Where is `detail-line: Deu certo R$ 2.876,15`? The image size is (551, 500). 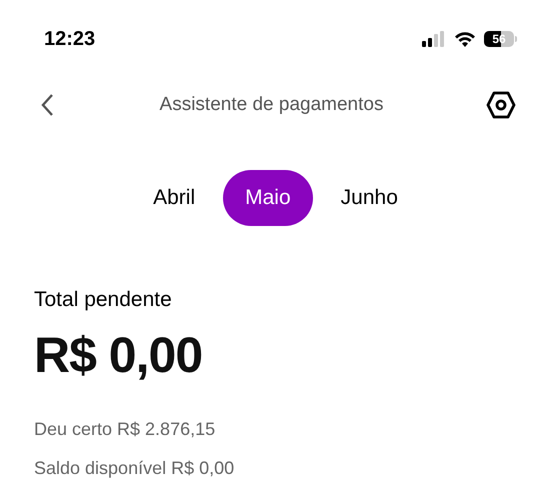
detail-line: Deu certo R$ 2.876,15 is located at coordinates (125, 429).